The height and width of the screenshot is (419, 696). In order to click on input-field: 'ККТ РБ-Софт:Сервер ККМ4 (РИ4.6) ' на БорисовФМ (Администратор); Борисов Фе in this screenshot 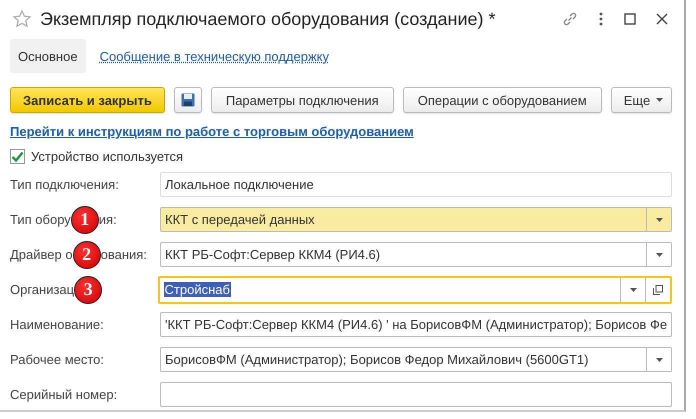, I will do `click(416, 324)`.